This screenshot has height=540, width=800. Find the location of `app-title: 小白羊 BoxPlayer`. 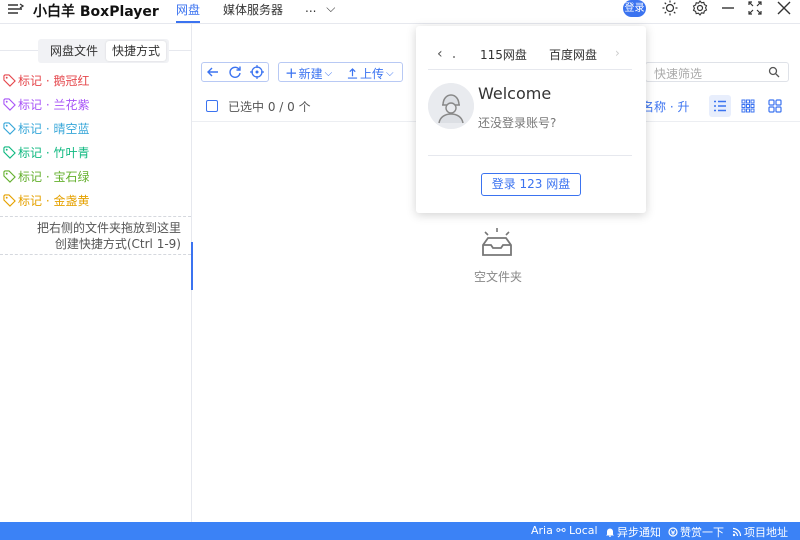

app-title: 小白羊 BoxPlayer is located at coordinates (96, 12).